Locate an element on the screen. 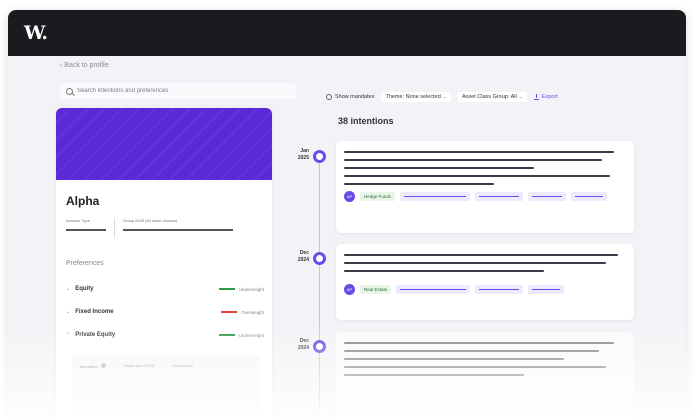 This screenshot has width=694, height=417. intention-tags: AP Real Estate is located at coordinates (485, 289).